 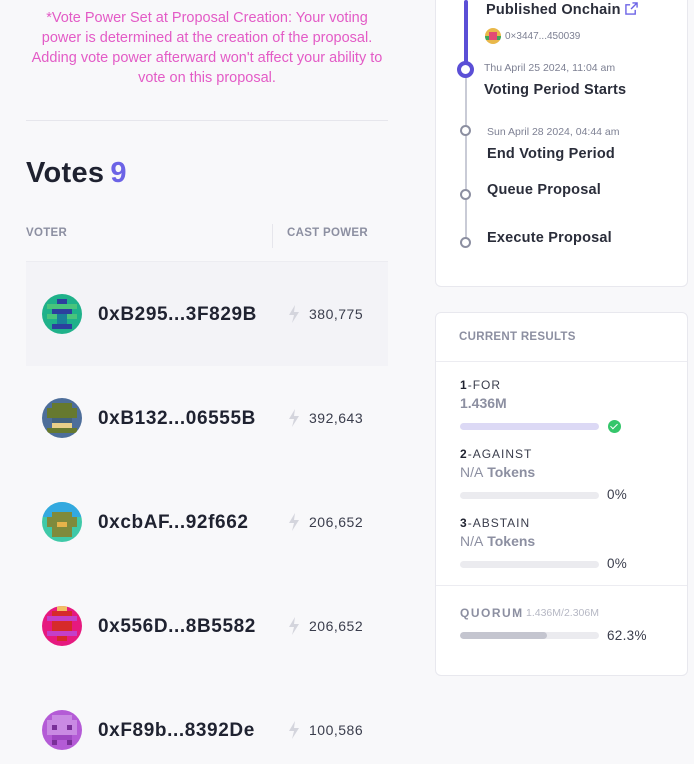 What do you see at coordinates (544, 190) in the screenshot?
I see `queue-title: Queue Proposal` at bounding box center [544, 190].